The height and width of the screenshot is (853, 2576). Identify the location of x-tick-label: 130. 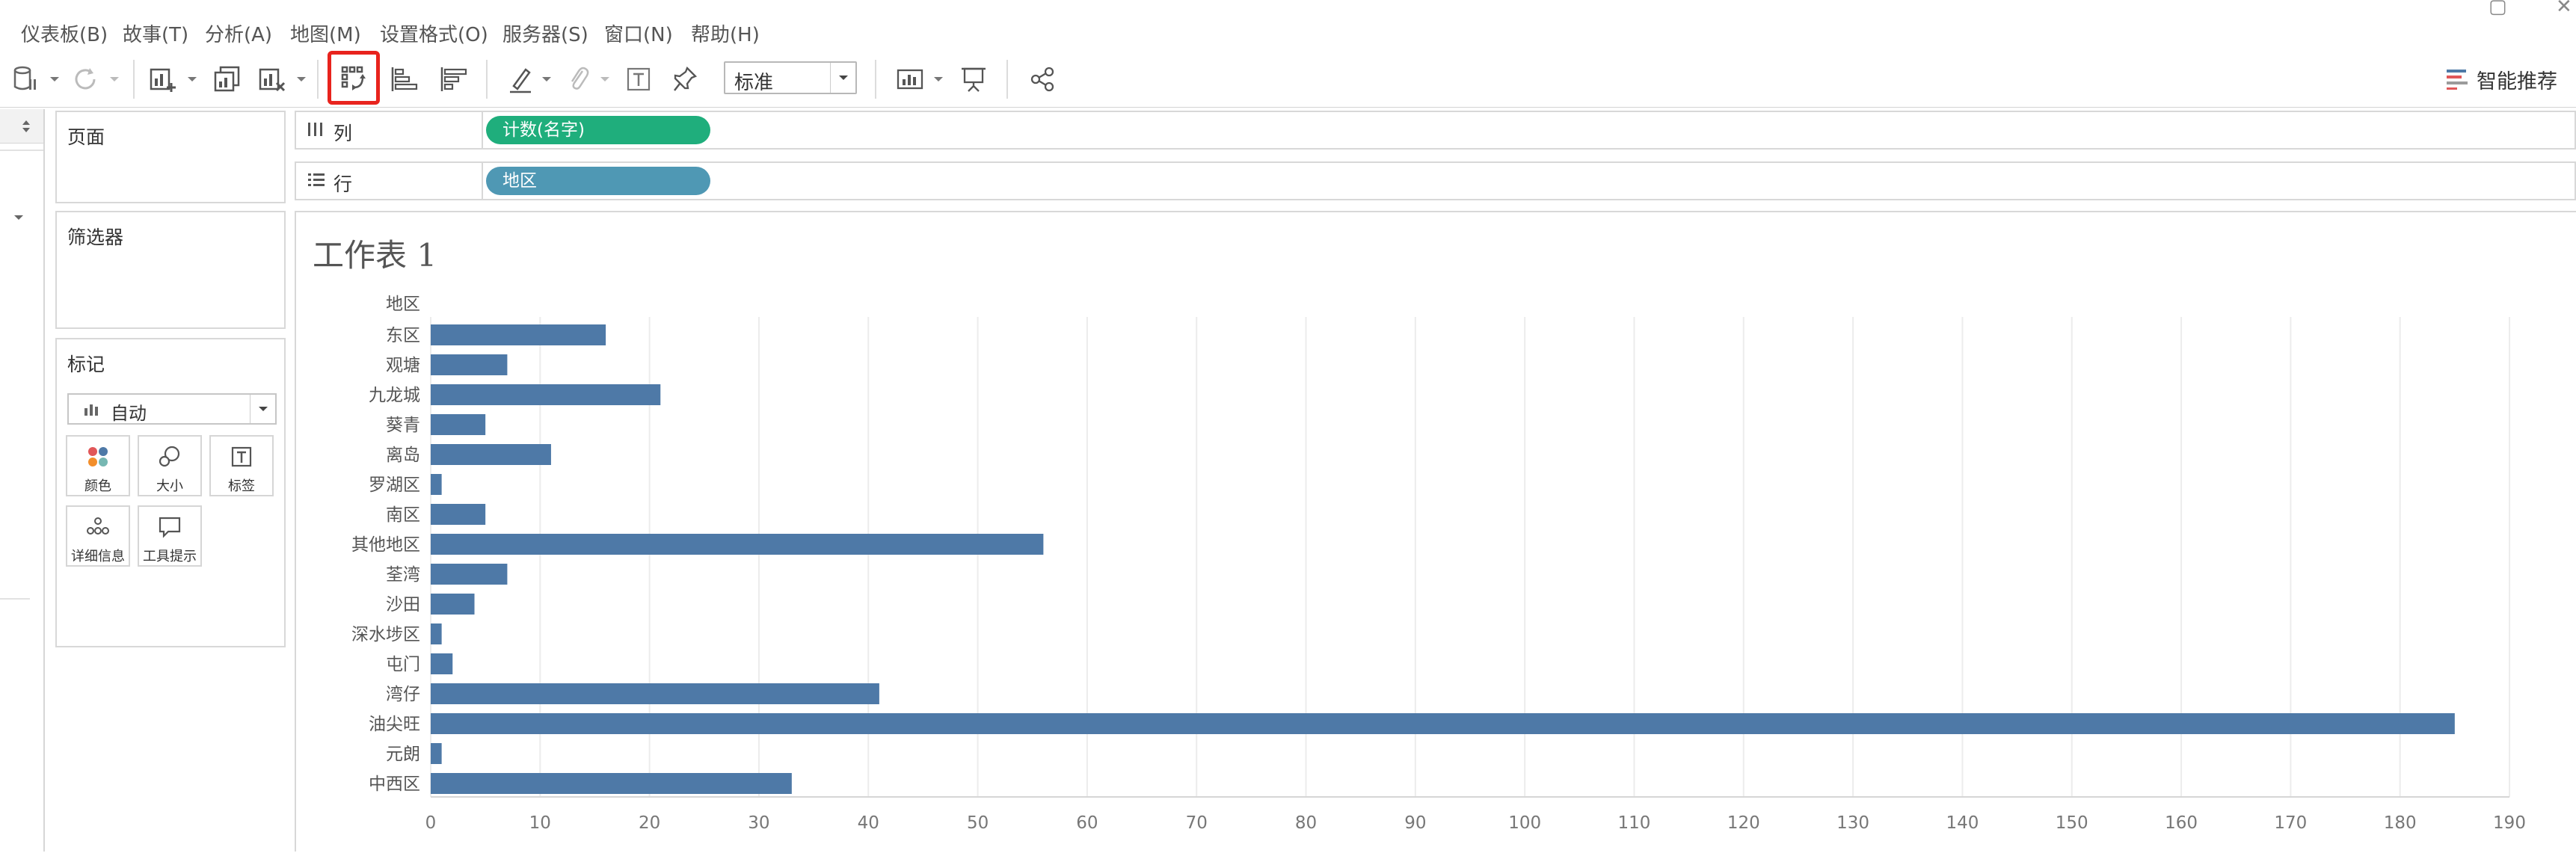
(1852, 823).